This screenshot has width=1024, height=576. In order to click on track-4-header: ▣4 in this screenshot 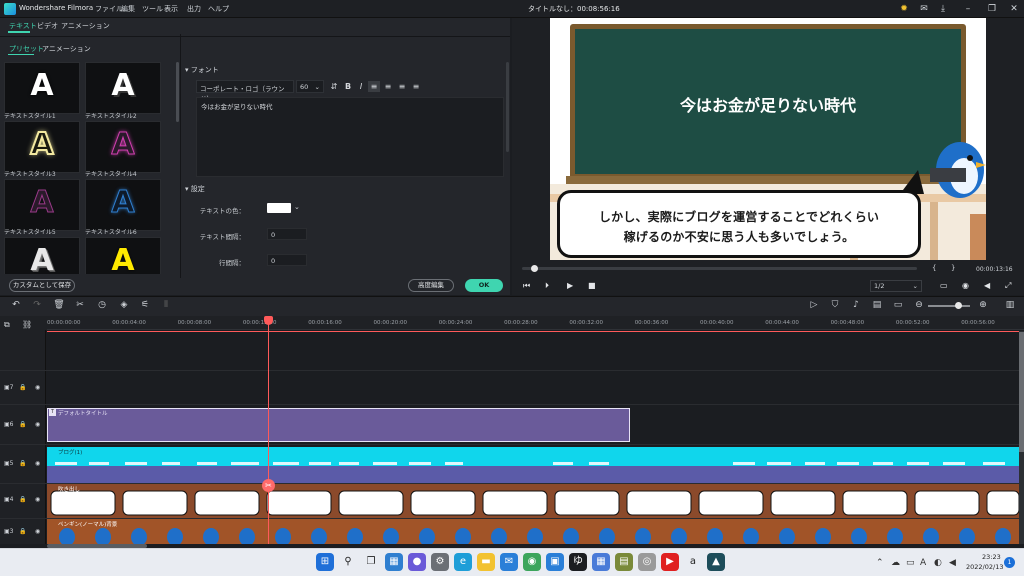, I will do `click(9, 499)`.